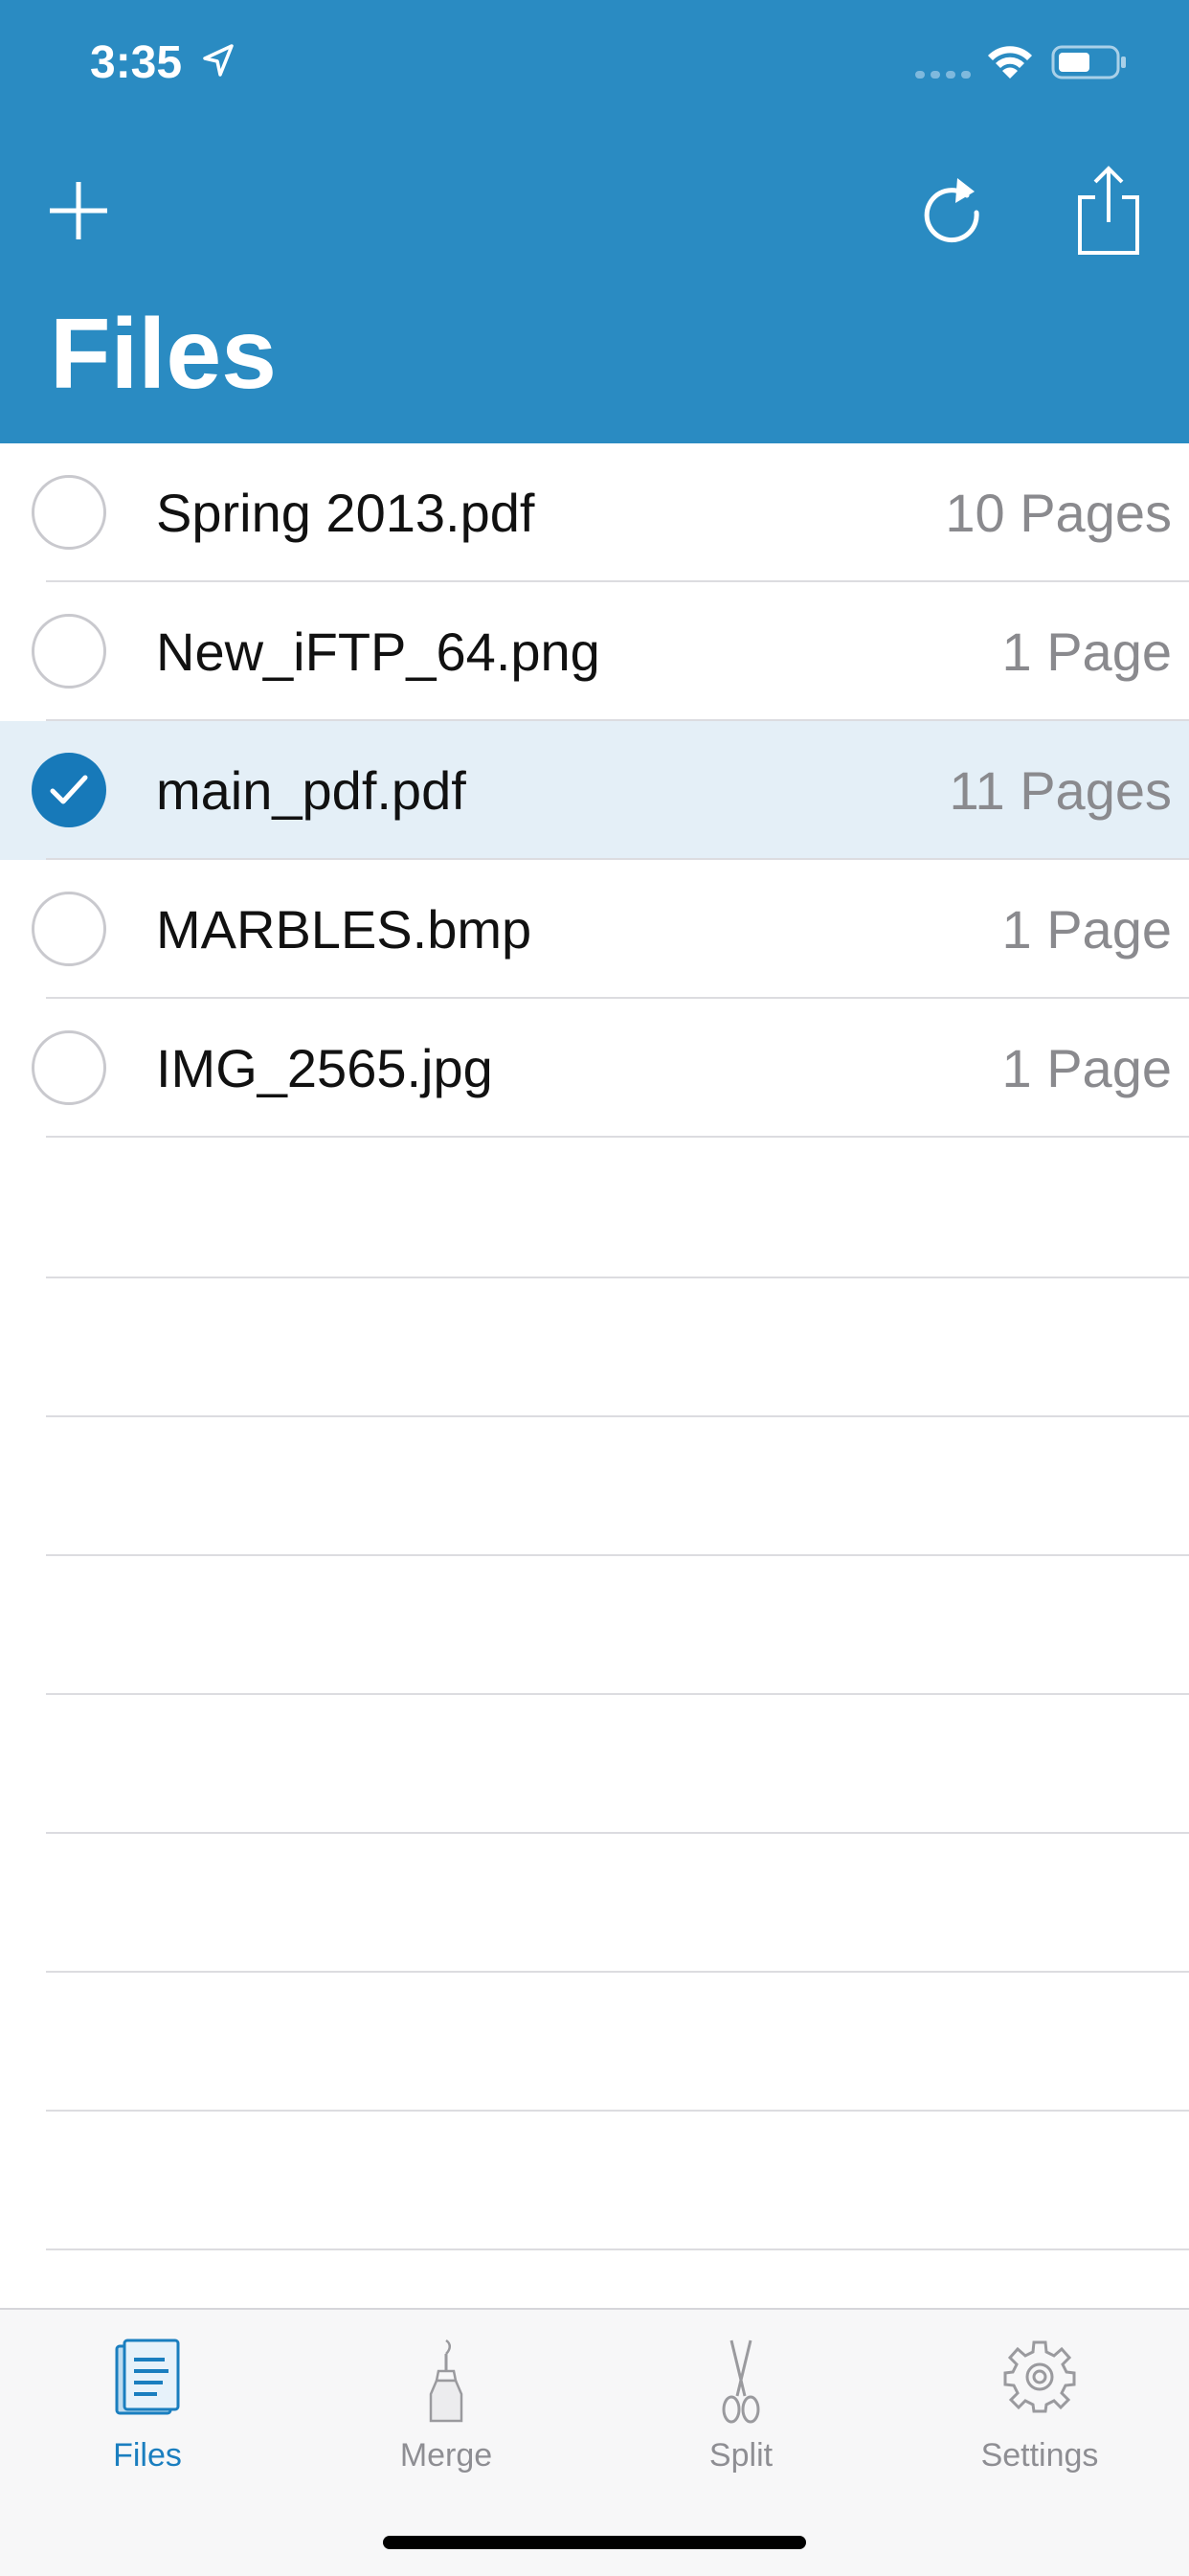 This screenshot has width=1189, height=2576. What do you see at coordinates (594, 512) in the screenshot?
I see `file-row: Spring 2013.pdf 10 Pages` at bounding box center [594, 512].